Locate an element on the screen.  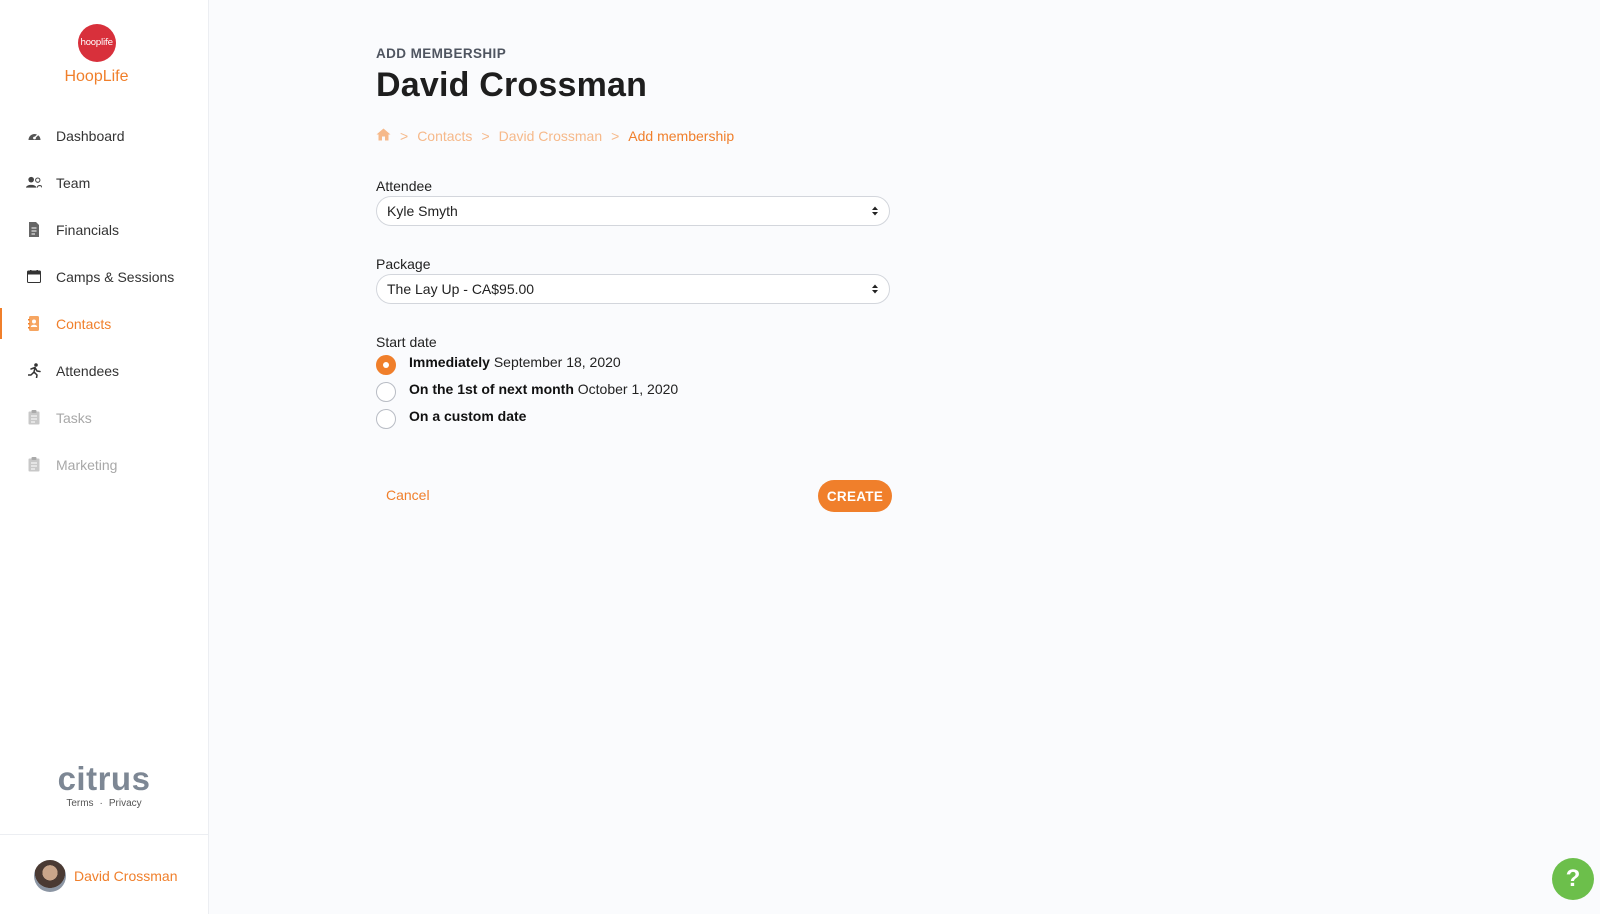
sidebar-item-label: Camps & Sessions is located at coordinates (115, 276).